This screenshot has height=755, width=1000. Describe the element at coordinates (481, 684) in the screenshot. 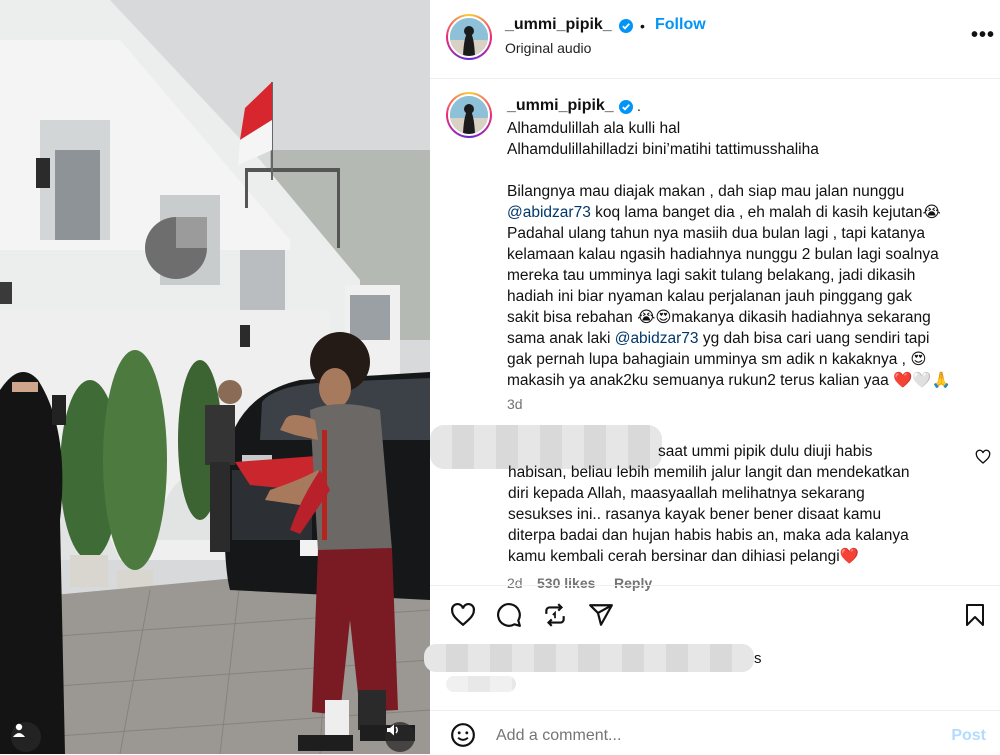

I see `redacted-date` at that location.